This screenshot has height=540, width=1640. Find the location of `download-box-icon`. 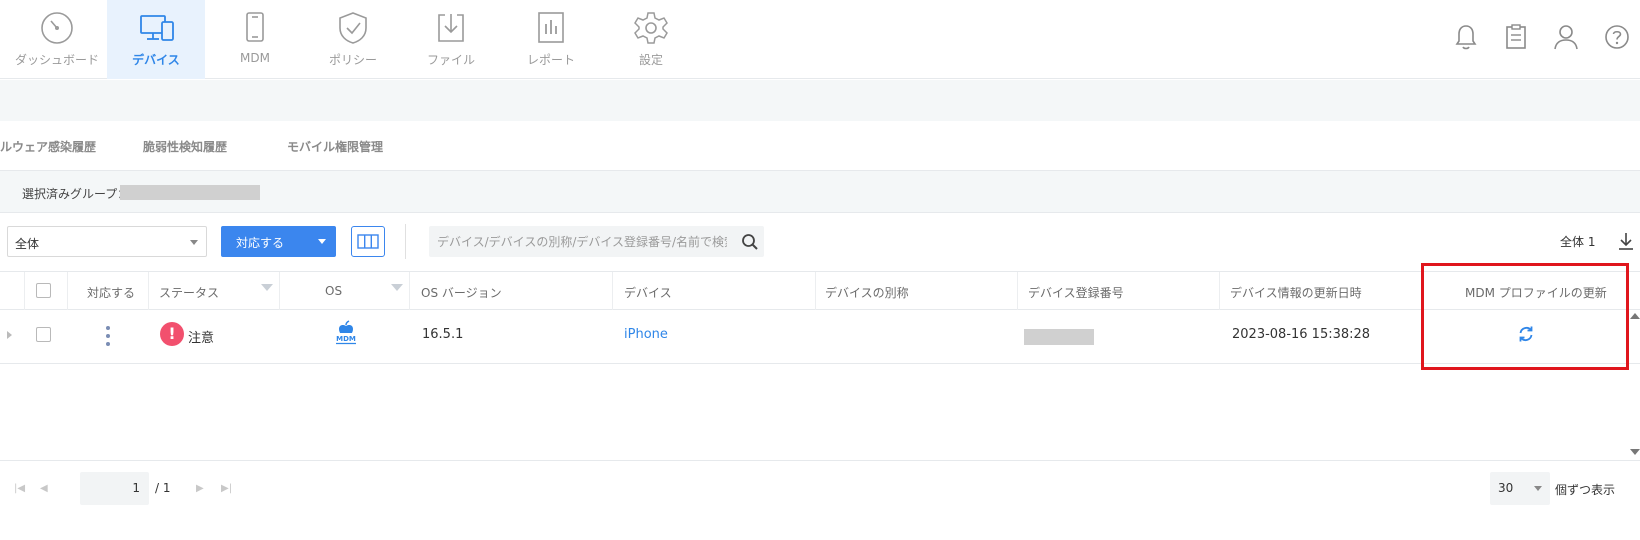

download-box-icon is located at coordinates (451, 28).